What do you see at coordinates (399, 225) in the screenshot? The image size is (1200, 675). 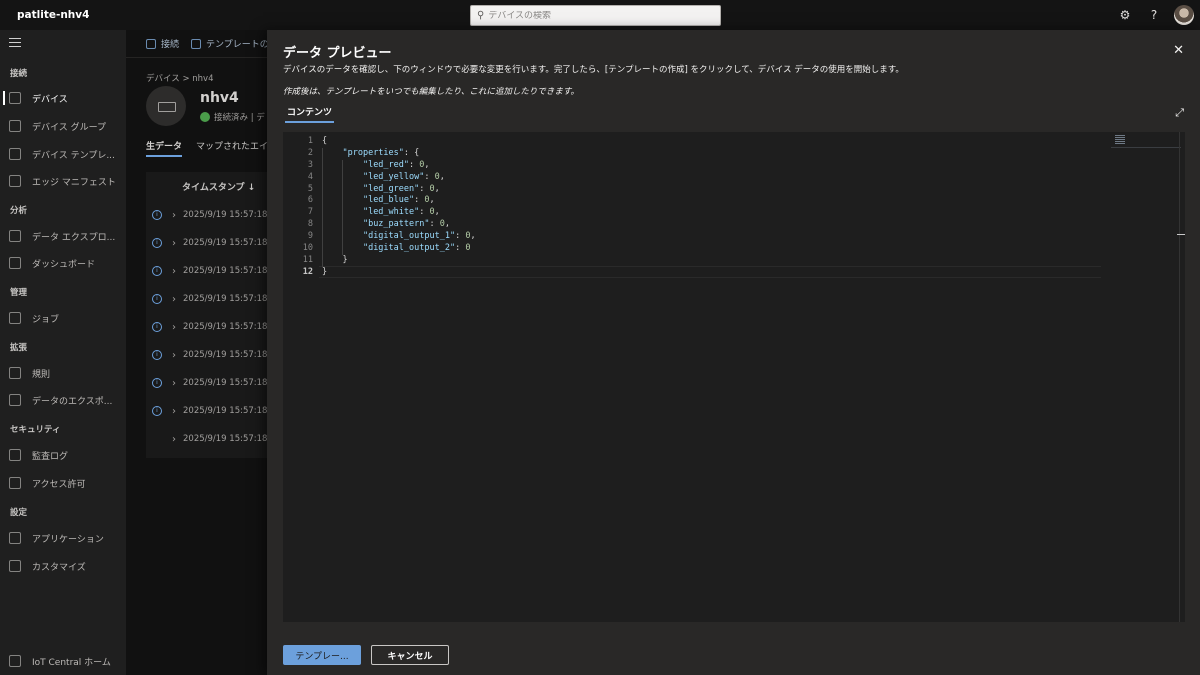 I see `code-line: "buz_pattern": 0,` at bounding box center [399, 225].